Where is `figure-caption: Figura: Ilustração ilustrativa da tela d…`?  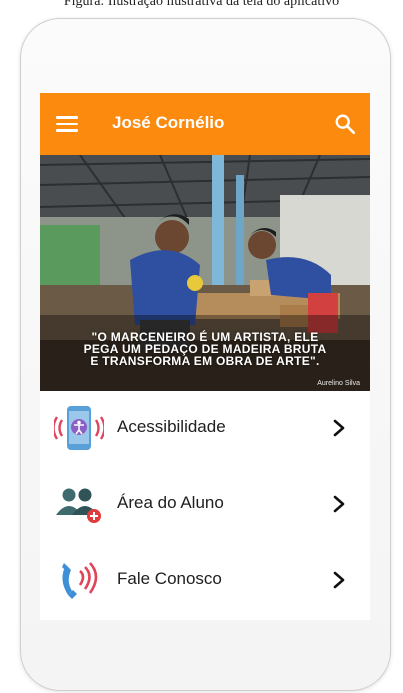 figure-caption: Figura: Ilustração ilustrativa da tela d… is located at coordinates (201, 4).